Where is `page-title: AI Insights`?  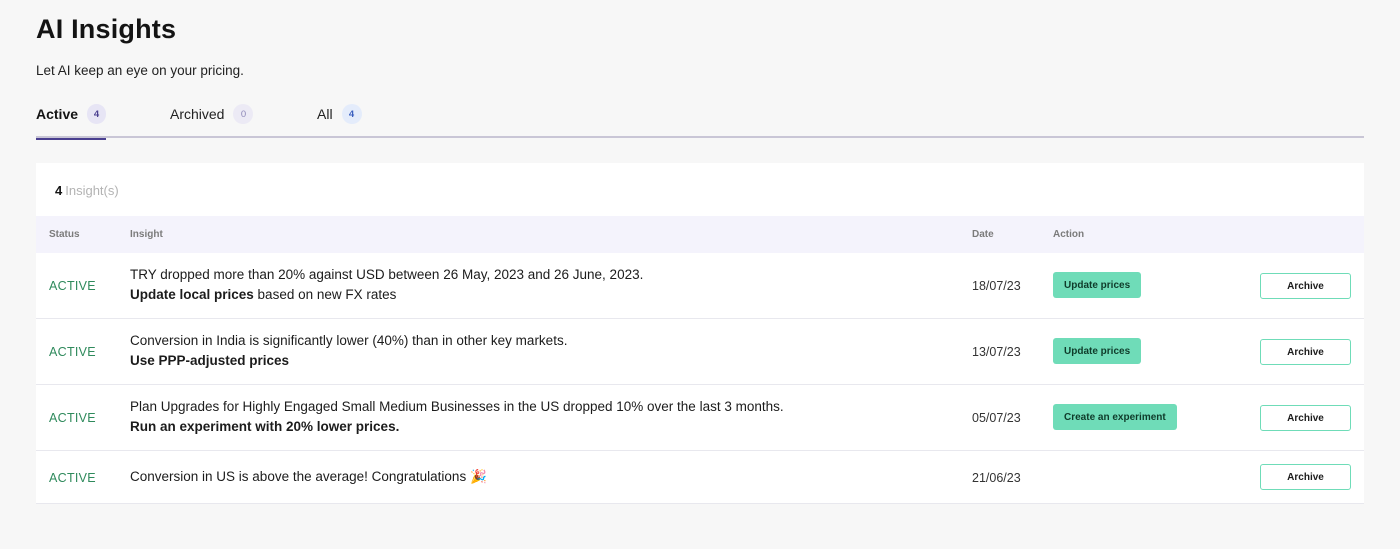 page-title: AI Insights is located at coordinates (106, 29).